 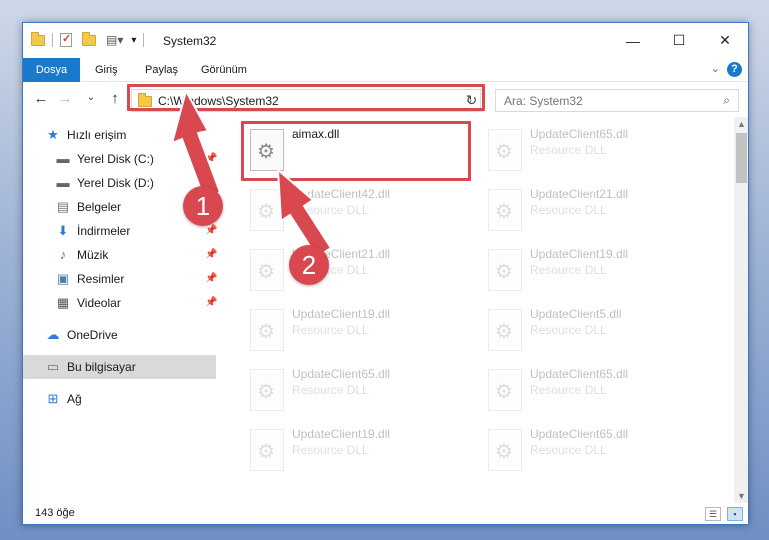 What do you see at coordinates (53, 334) in the screenshot?
I see `cloud-icon: ☁` at bounding box center [53, 334].